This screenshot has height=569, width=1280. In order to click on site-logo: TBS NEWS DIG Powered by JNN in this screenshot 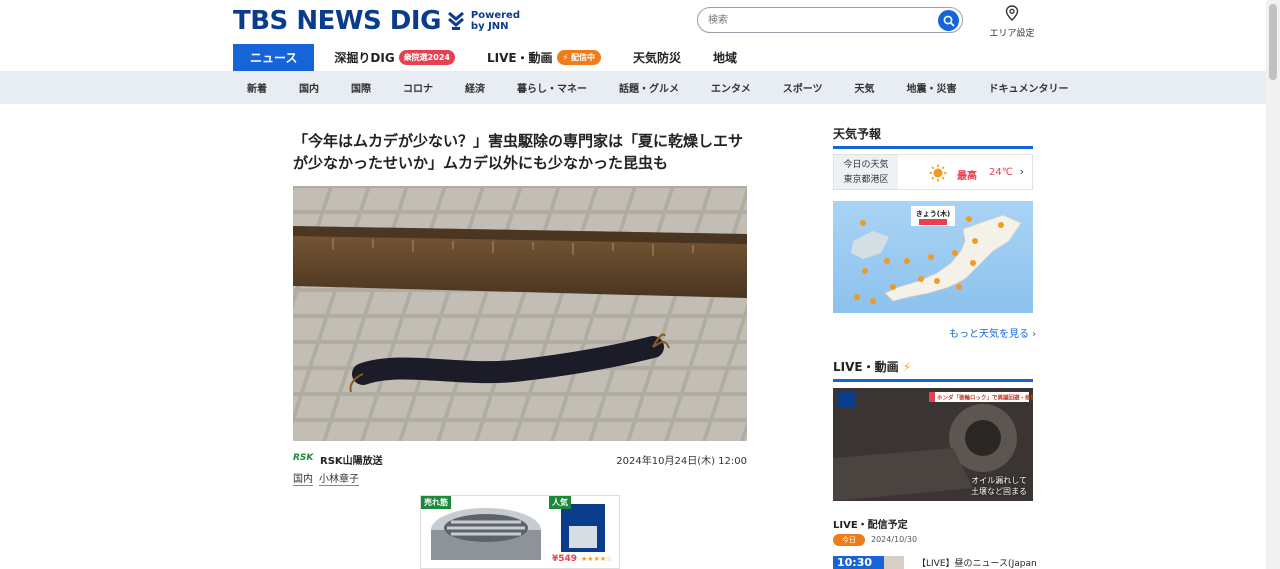, I will do `click(376, 21)`.